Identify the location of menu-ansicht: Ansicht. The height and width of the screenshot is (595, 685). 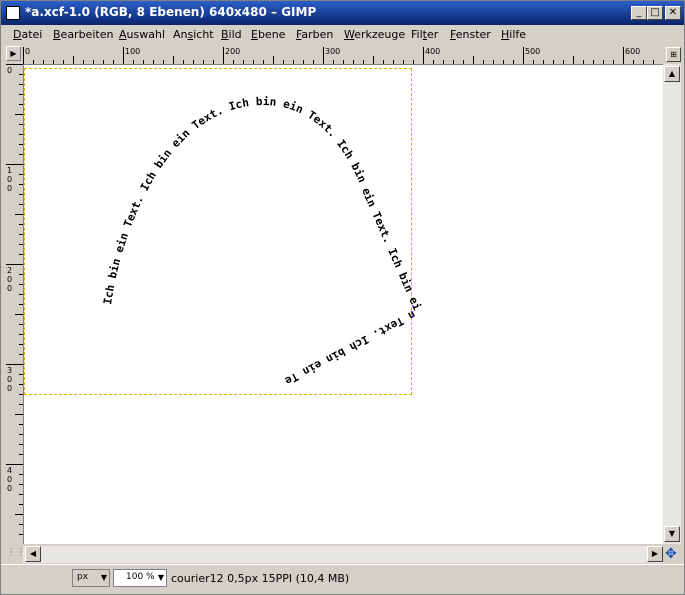
(193, 34).